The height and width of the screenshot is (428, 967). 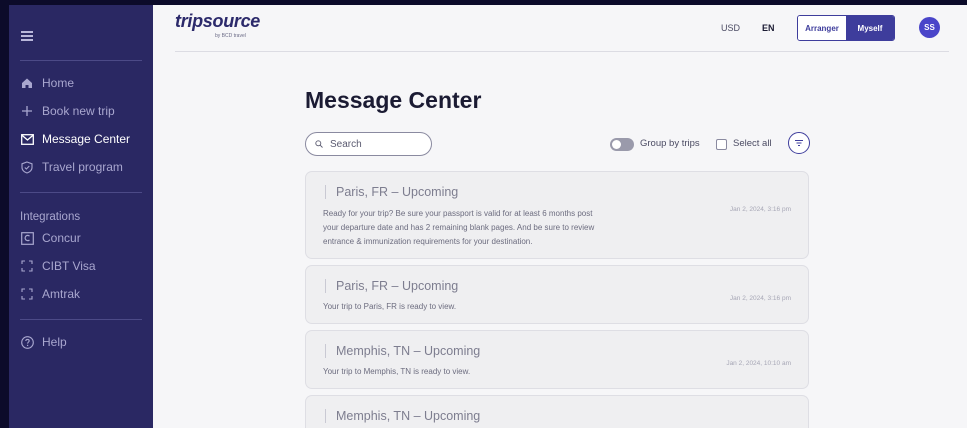 What do you see at coordinates (758, 363) in the screenshot?
I see `message-date: Jan 2, 2024, 10:10 am` at bounding box center [758, 363].